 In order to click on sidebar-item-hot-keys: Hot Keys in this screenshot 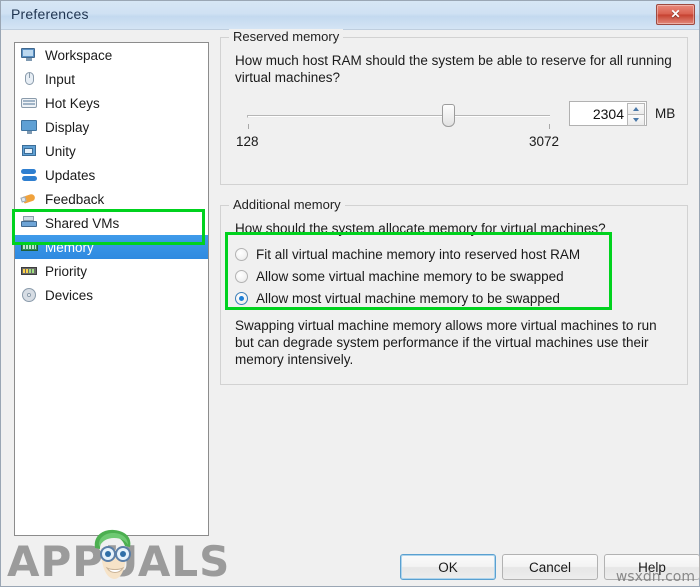, I will do `click(111, 103)`.